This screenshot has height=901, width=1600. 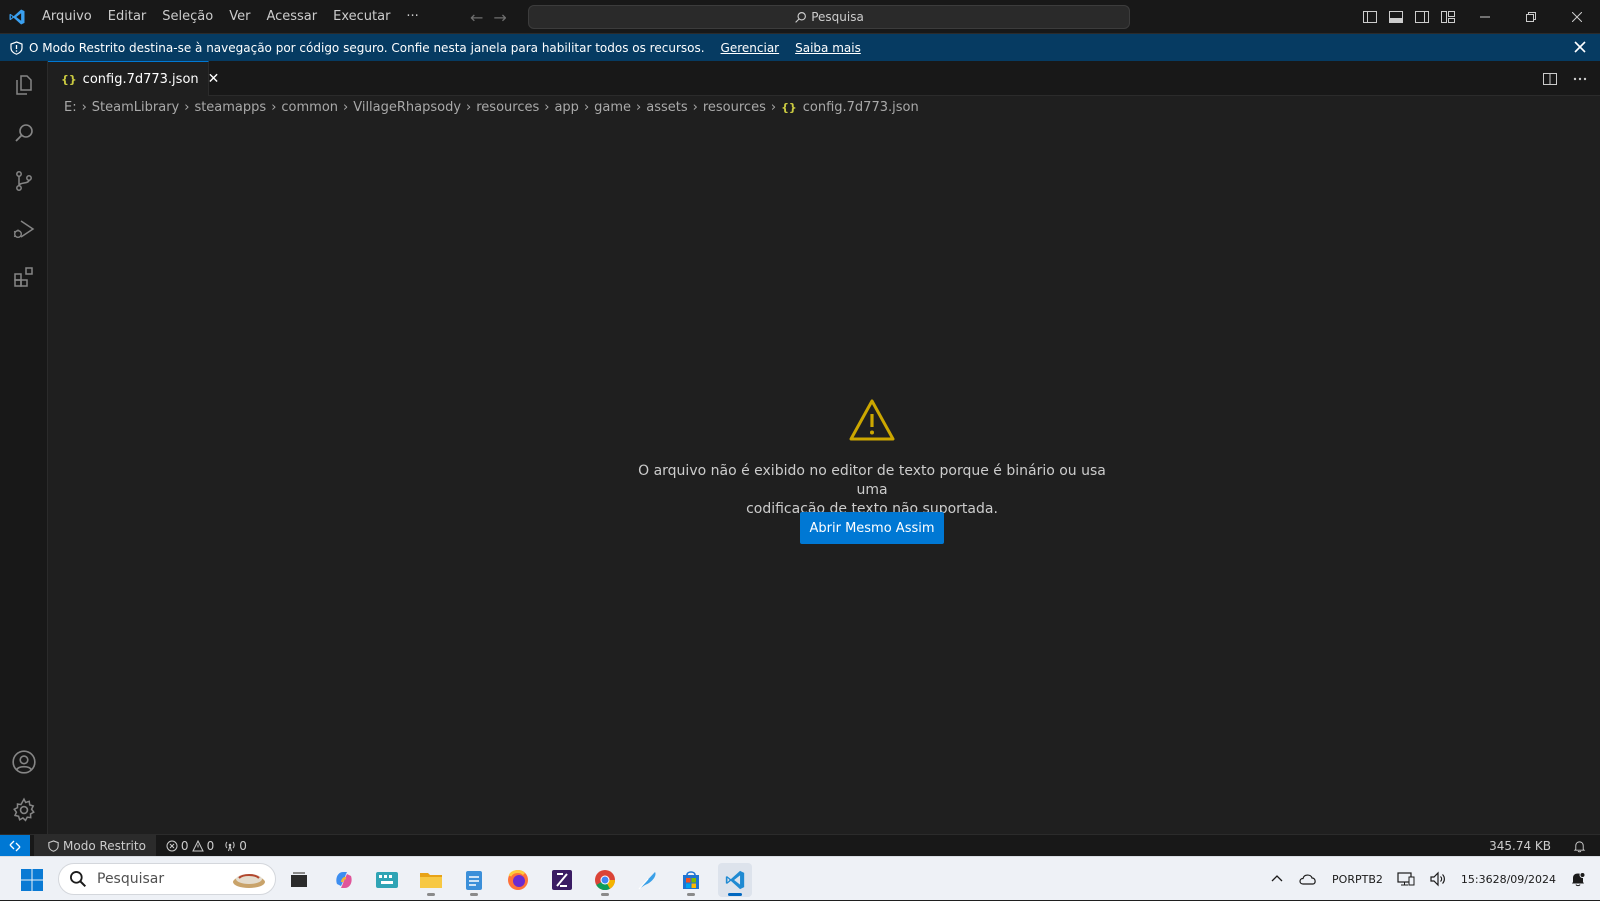 What do you see at coordinates (190, 846) in the screenshot?
I see `problems-status: 0 0` at bounding box center [190, 846].